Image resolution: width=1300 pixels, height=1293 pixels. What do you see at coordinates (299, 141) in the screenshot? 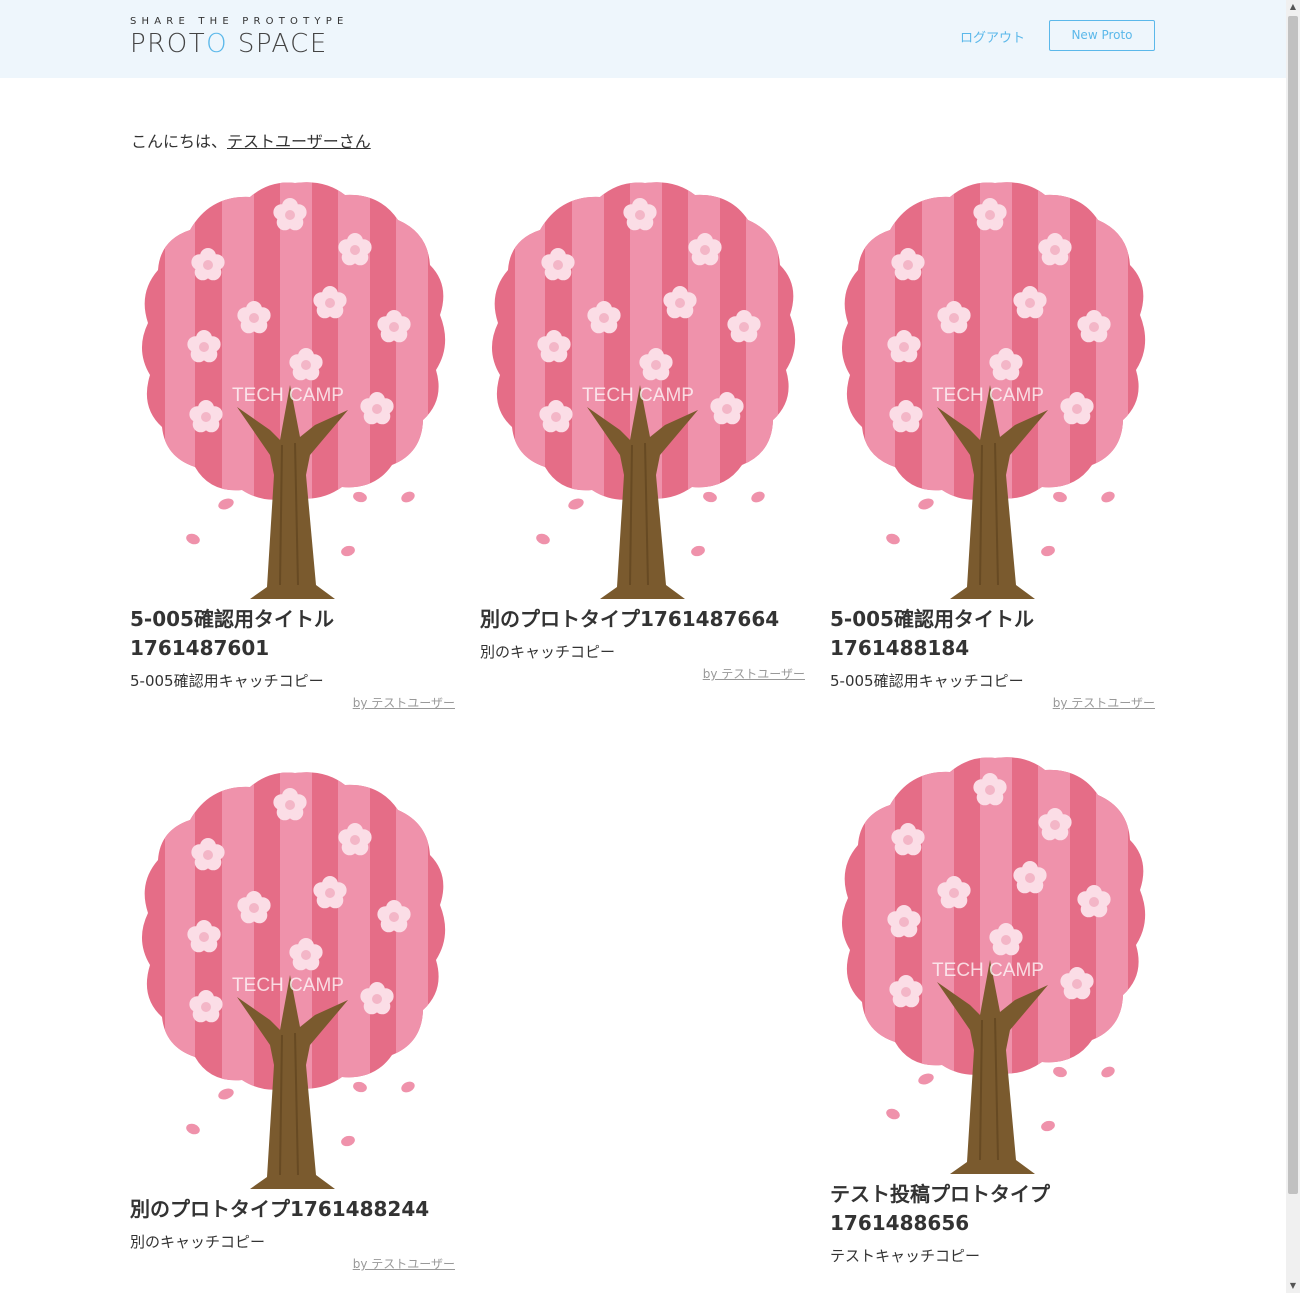
I see `user-profile-link: テストユーザーさん` at bounding box center [299, 141].